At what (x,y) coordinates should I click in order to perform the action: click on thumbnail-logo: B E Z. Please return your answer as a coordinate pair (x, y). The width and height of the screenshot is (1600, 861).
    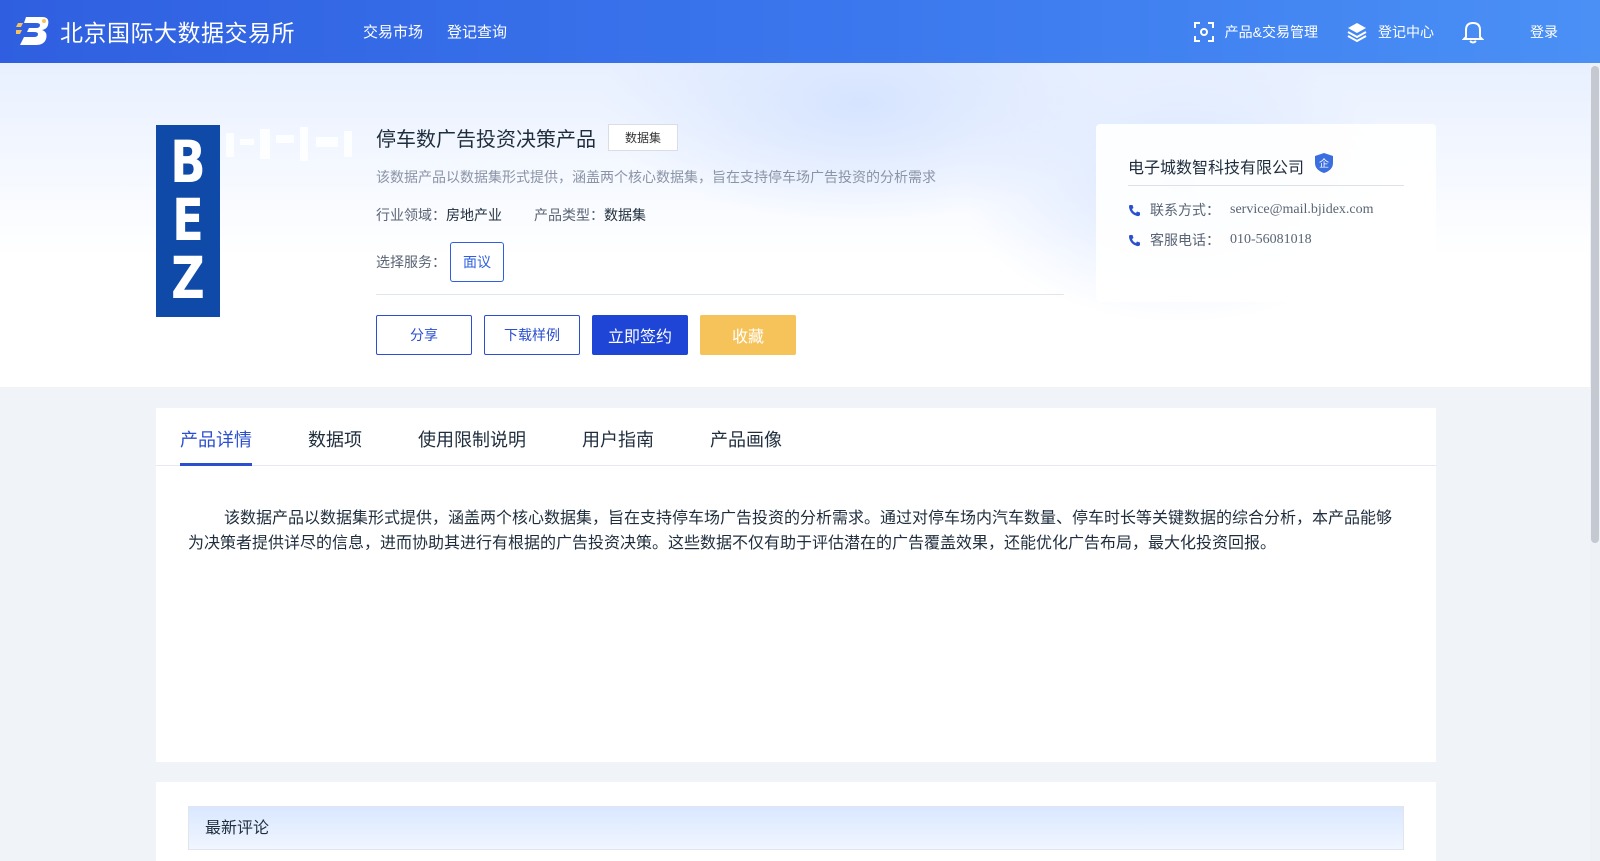
    Looking at the image, I should click on (188, 221).